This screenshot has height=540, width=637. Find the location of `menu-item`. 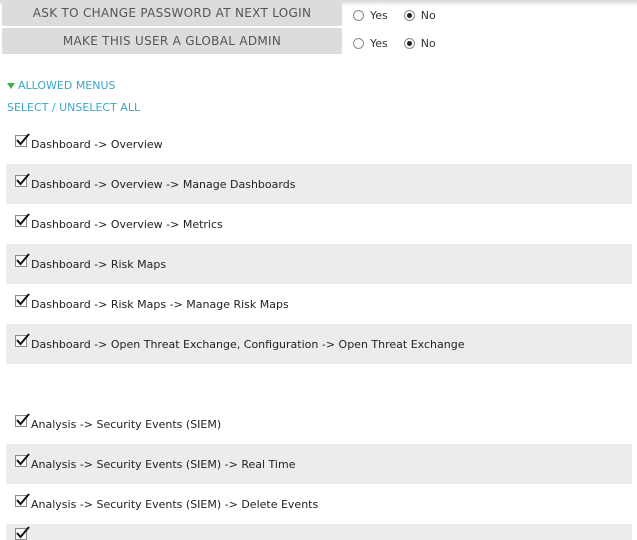

menu-item is located at coordinates (319, 532).